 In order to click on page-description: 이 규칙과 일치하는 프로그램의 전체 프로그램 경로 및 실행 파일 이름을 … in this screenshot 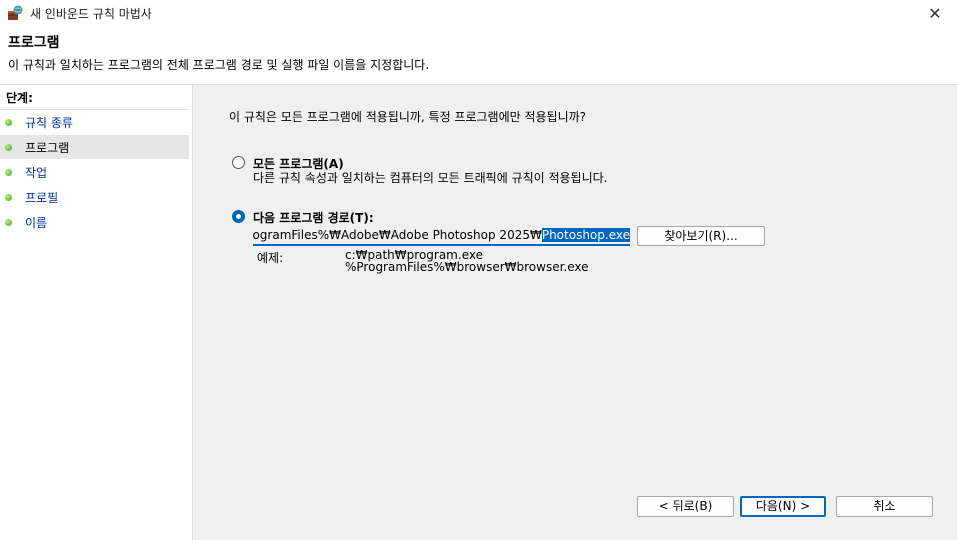, I will do `click(219, 65)`.